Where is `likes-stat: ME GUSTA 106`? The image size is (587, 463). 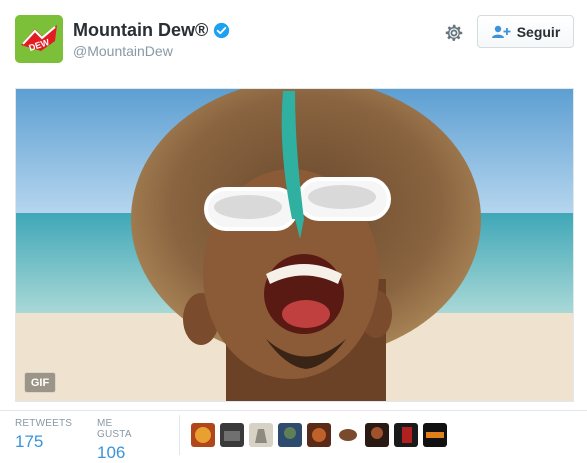
likes-stat: ME GUSTA 106 is located at coordinates (114, 440).